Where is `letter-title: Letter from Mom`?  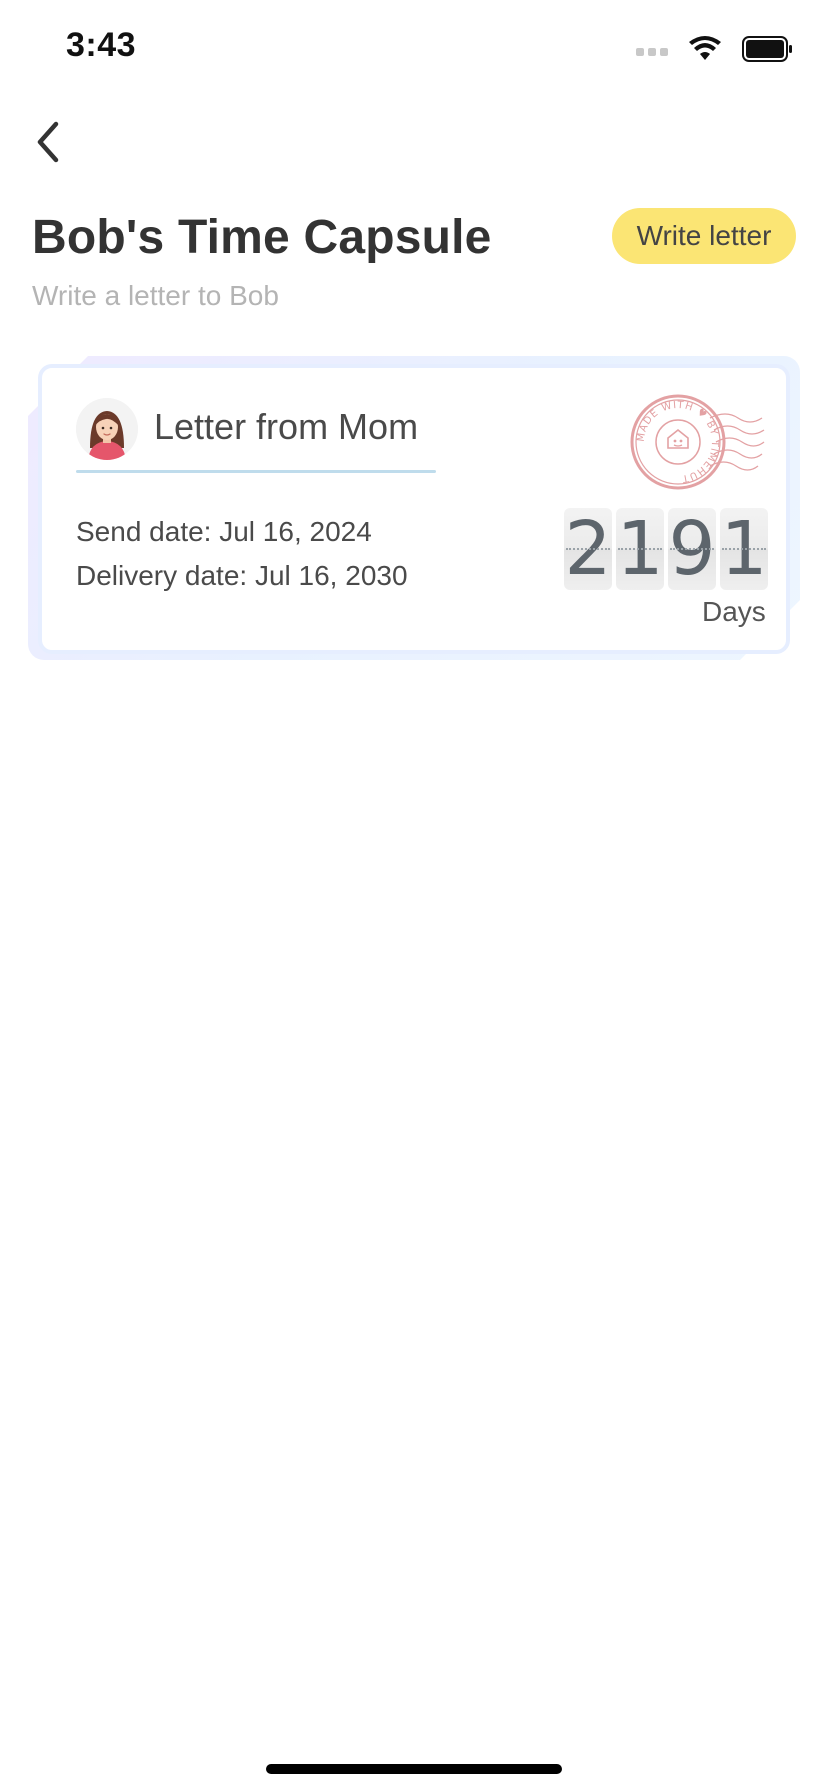
letter-title: Letter from Mom is located at coordinates (286, 426).